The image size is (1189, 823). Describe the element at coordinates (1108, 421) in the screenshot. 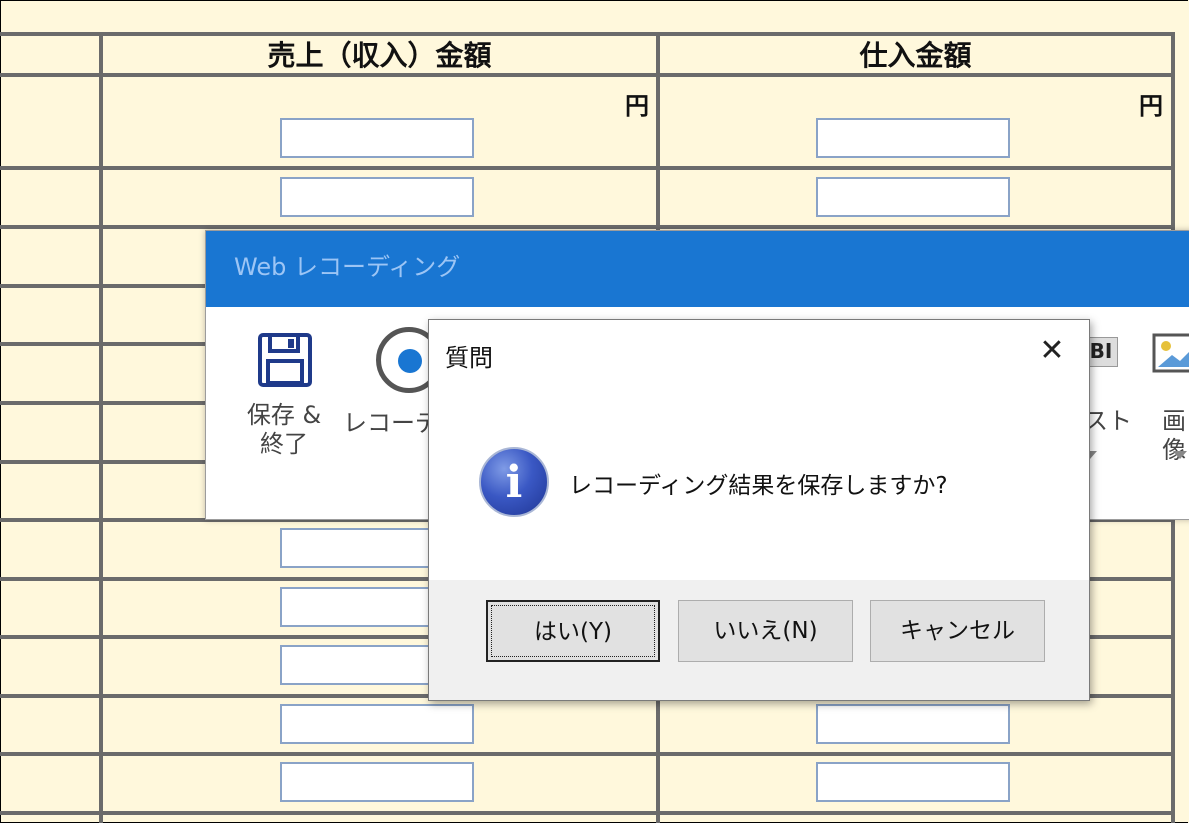

I see `text-tool-button: スト` at that location.